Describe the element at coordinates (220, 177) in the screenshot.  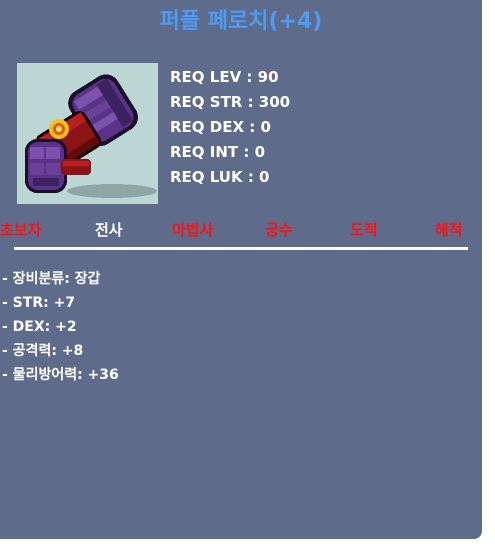
I see `req-luk: REQ LUK : 0` at that location.